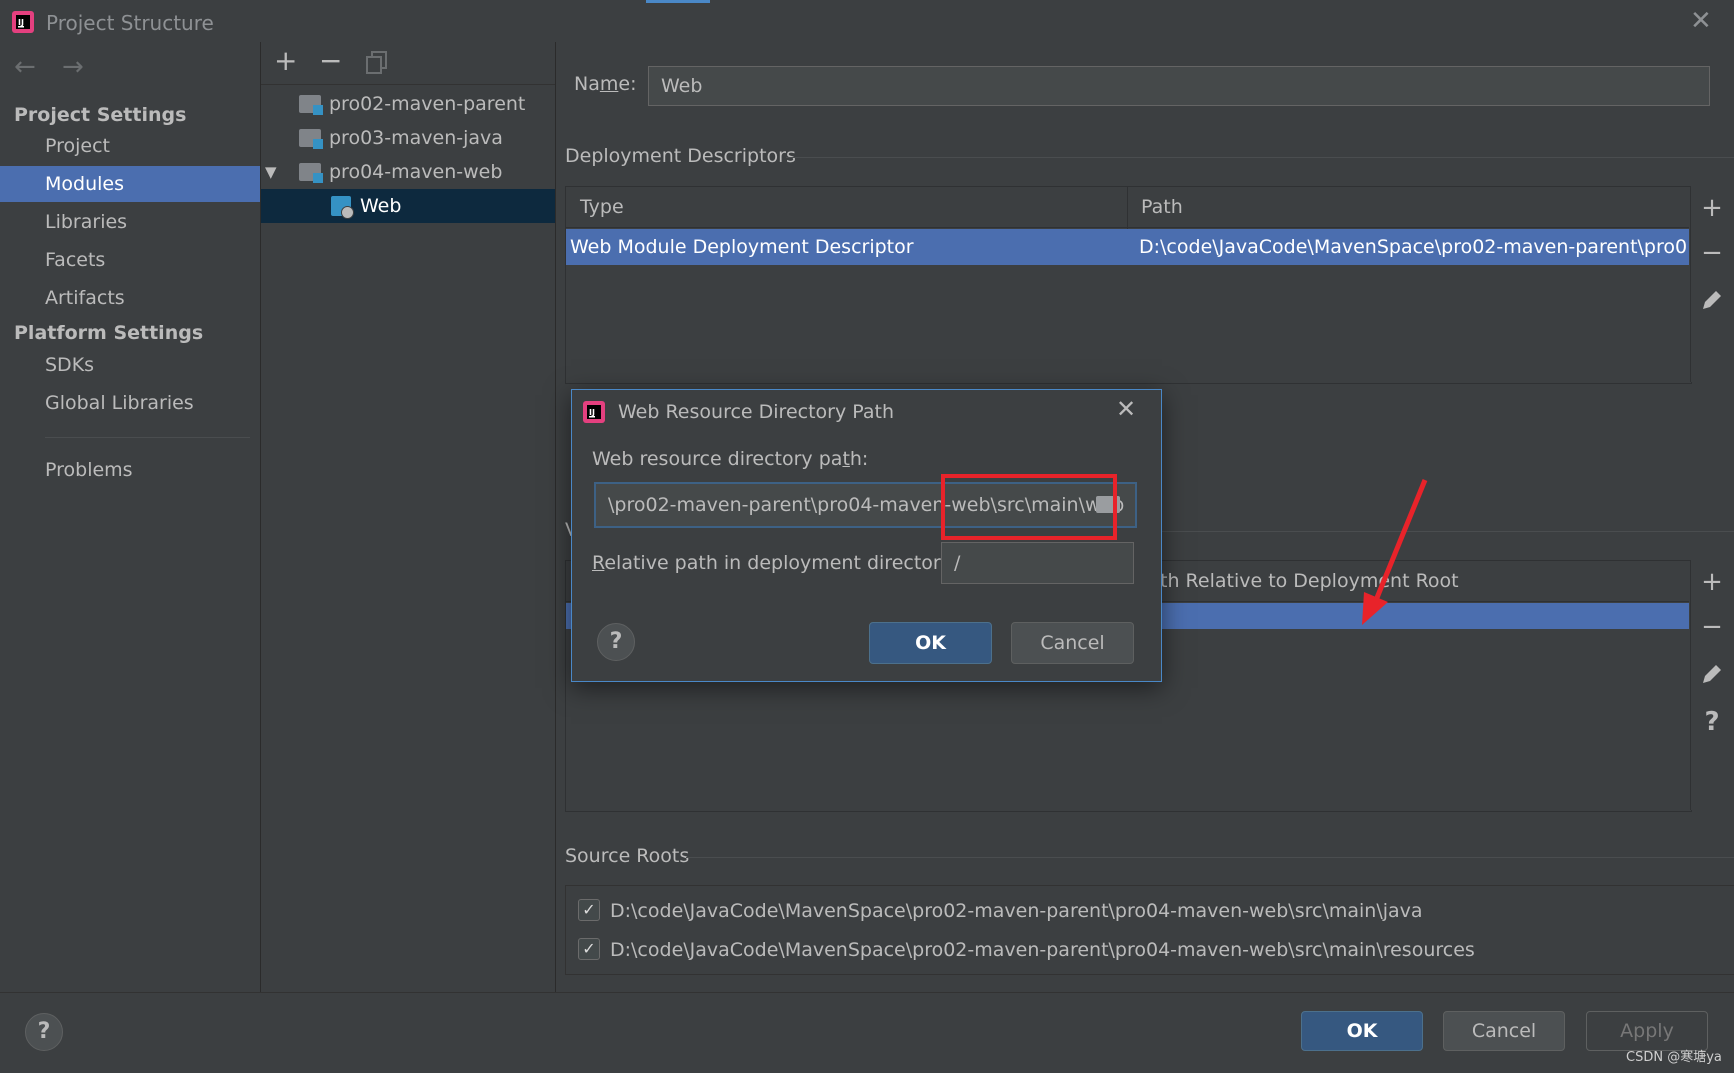 The image size is (1734, 1073). What do you see at coordinates (381, 206) in the screenshot?
I see `tree-item-label: Web` at bounding box center [381, 206].